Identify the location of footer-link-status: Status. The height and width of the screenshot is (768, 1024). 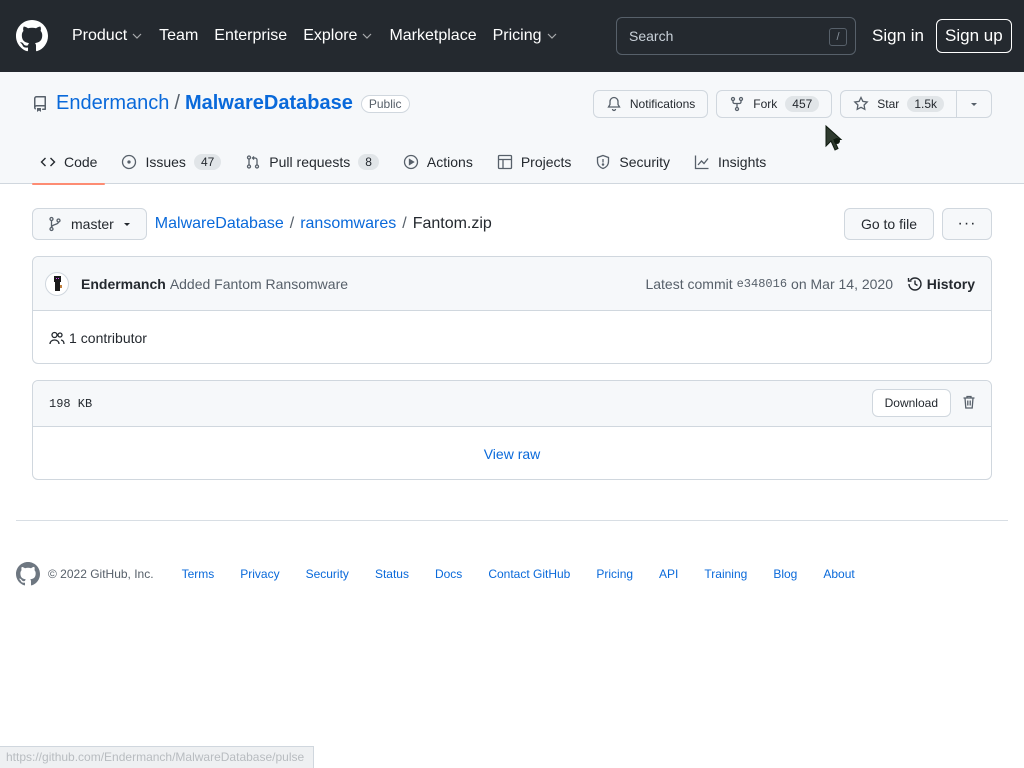
(392, 574).